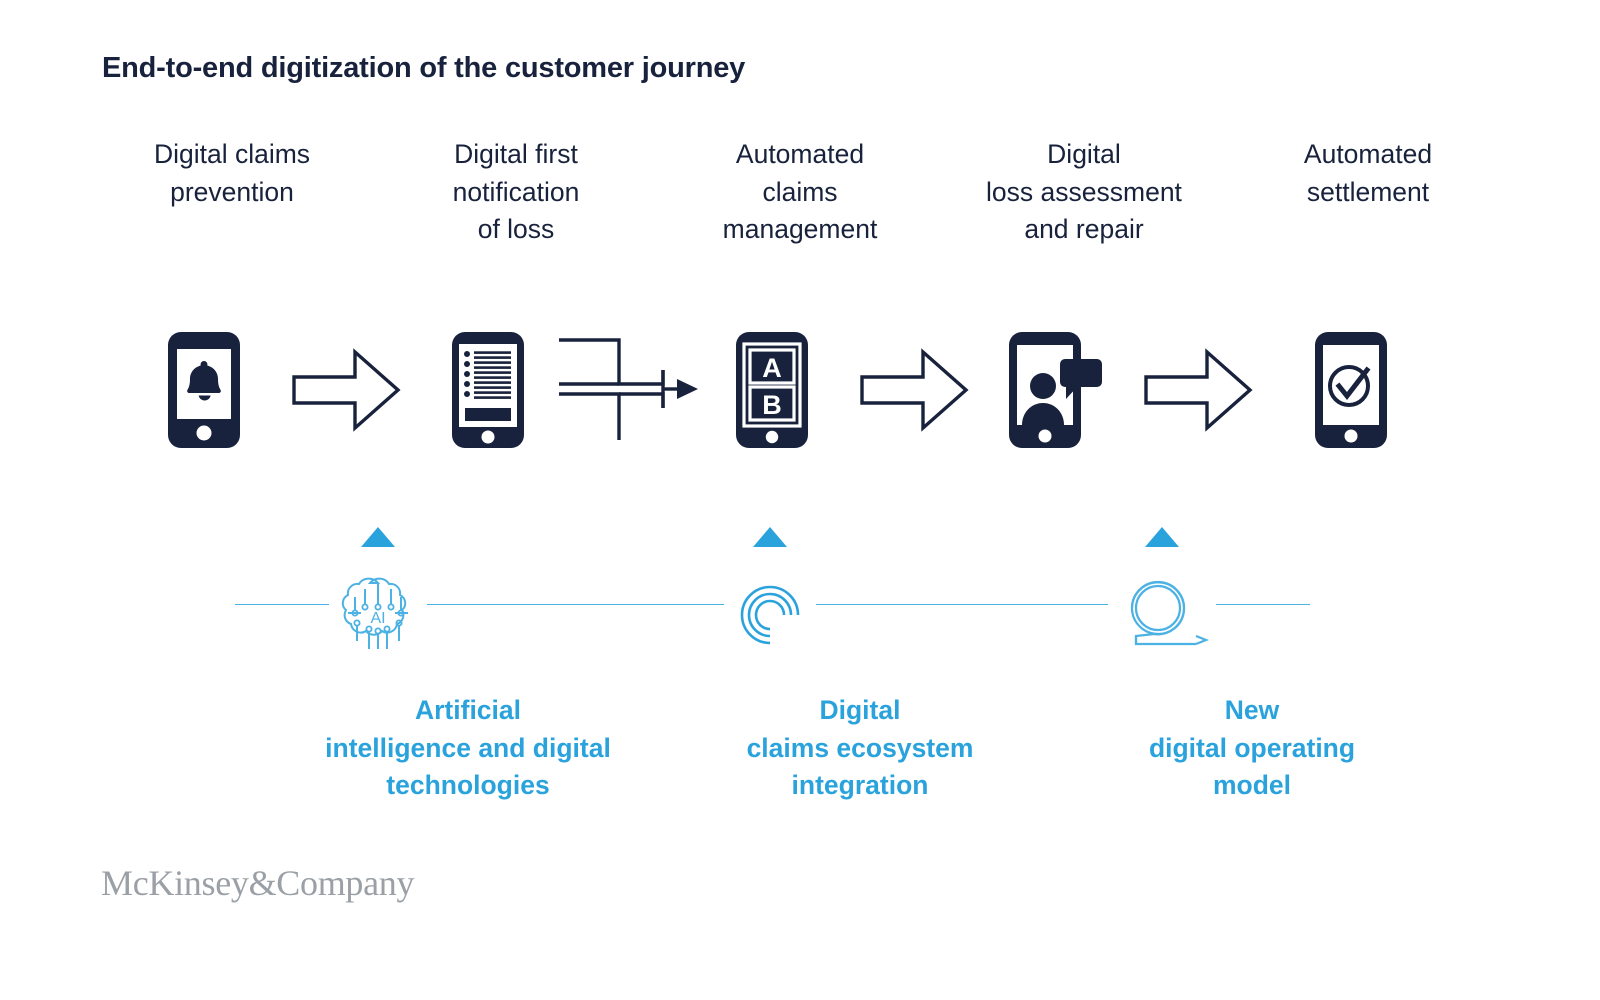 This screenshot has height=1000, width=1600. I want to click on enabler-0: AI, so click(378, 590).